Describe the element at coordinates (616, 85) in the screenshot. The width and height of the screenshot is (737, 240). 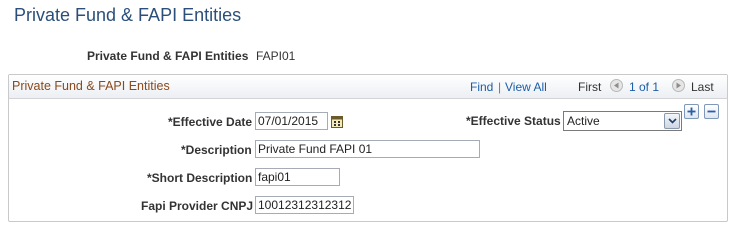
I see `left-arrow-icon` at that location.